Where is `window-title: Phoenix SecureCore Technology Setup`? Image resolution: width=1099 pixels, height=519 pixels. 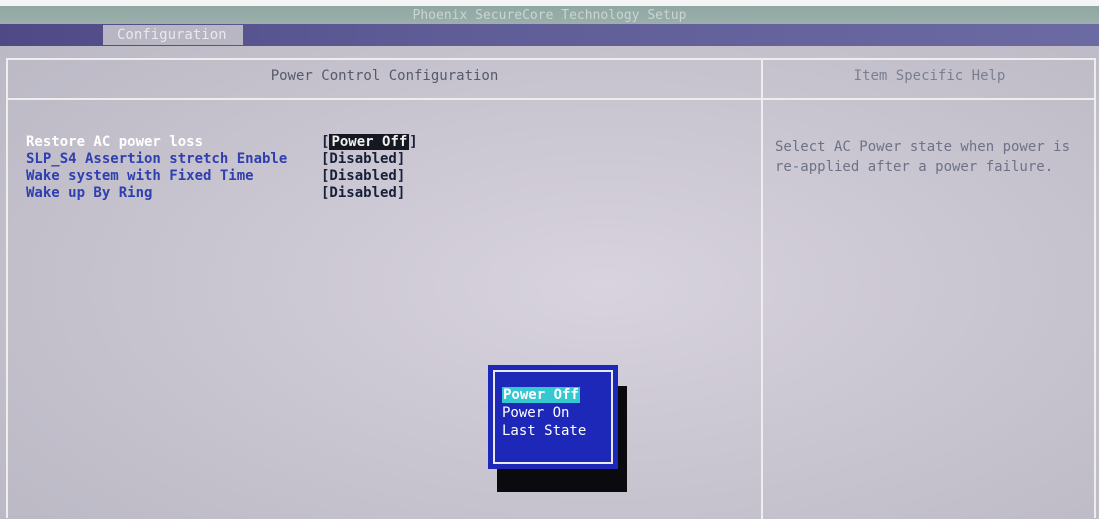 window-title: Phoenix SecureCore Technology Setup is located at coordinates (549, 16).